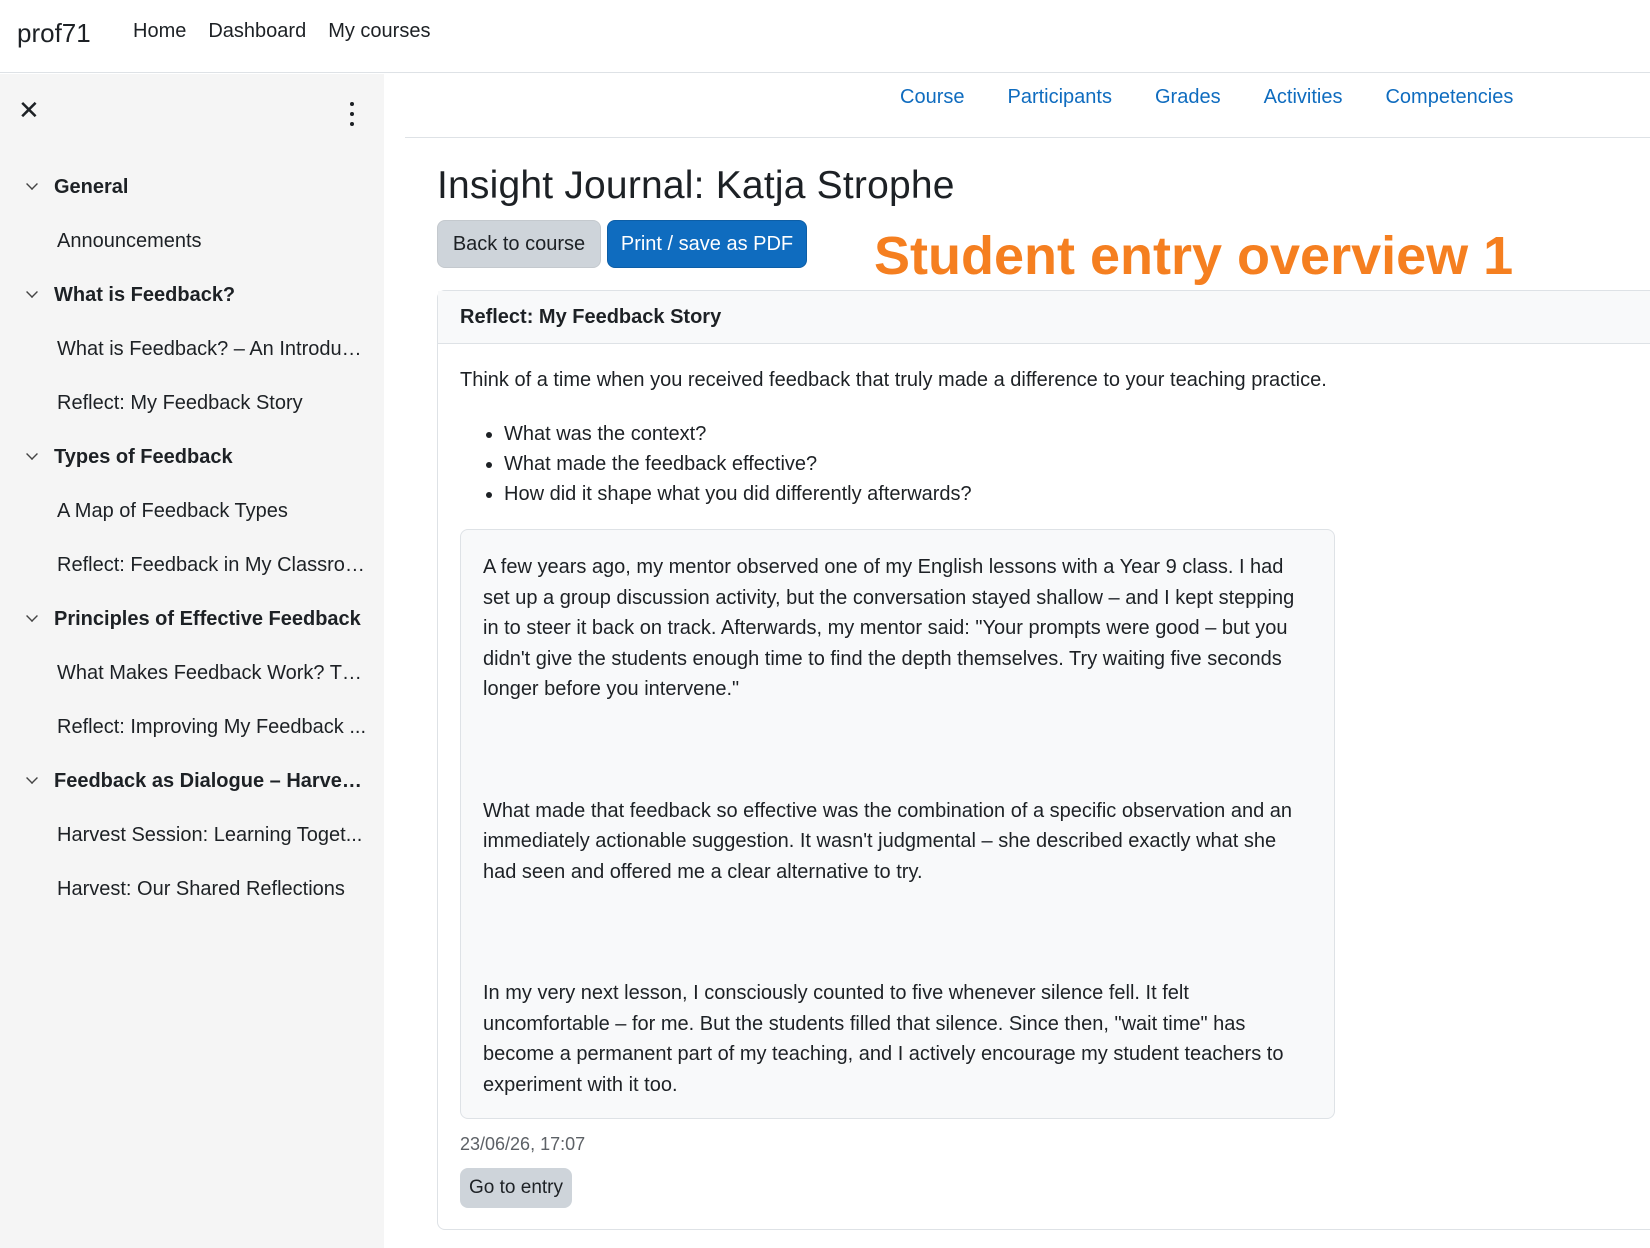 The height and width of the screenshot is (1248, 1650). Describe the element at coordinates (192, 187) in the screenshot. I see `sidebar-section: General` at that location.